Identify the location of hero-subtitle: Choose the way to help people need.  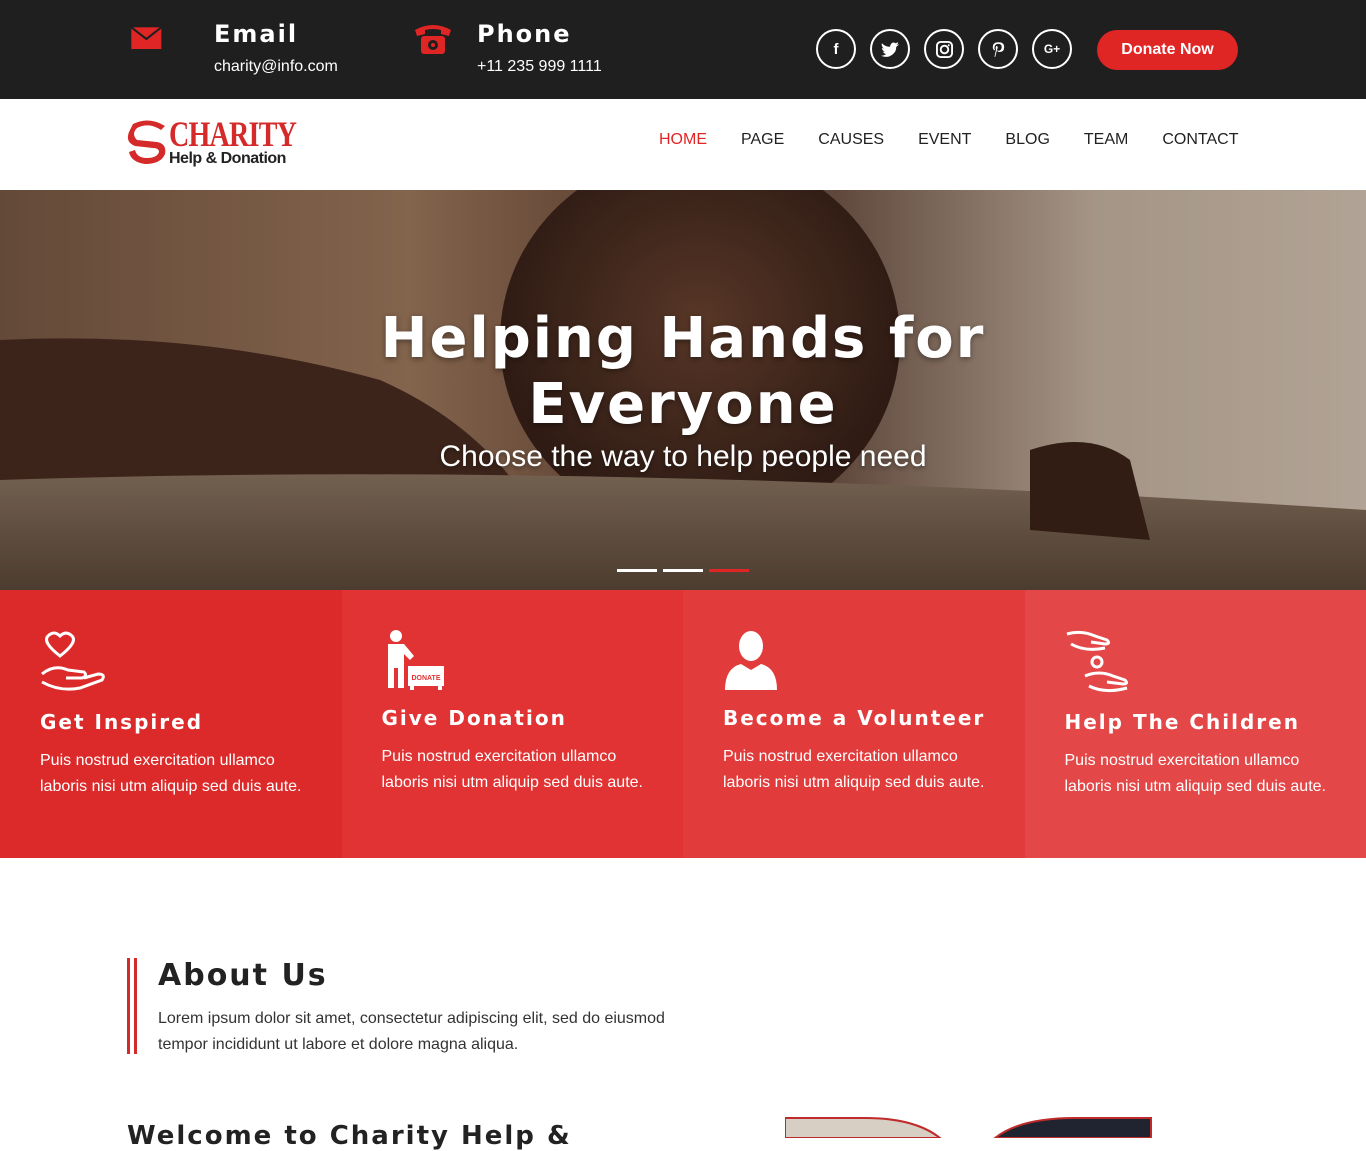
(683, 457).